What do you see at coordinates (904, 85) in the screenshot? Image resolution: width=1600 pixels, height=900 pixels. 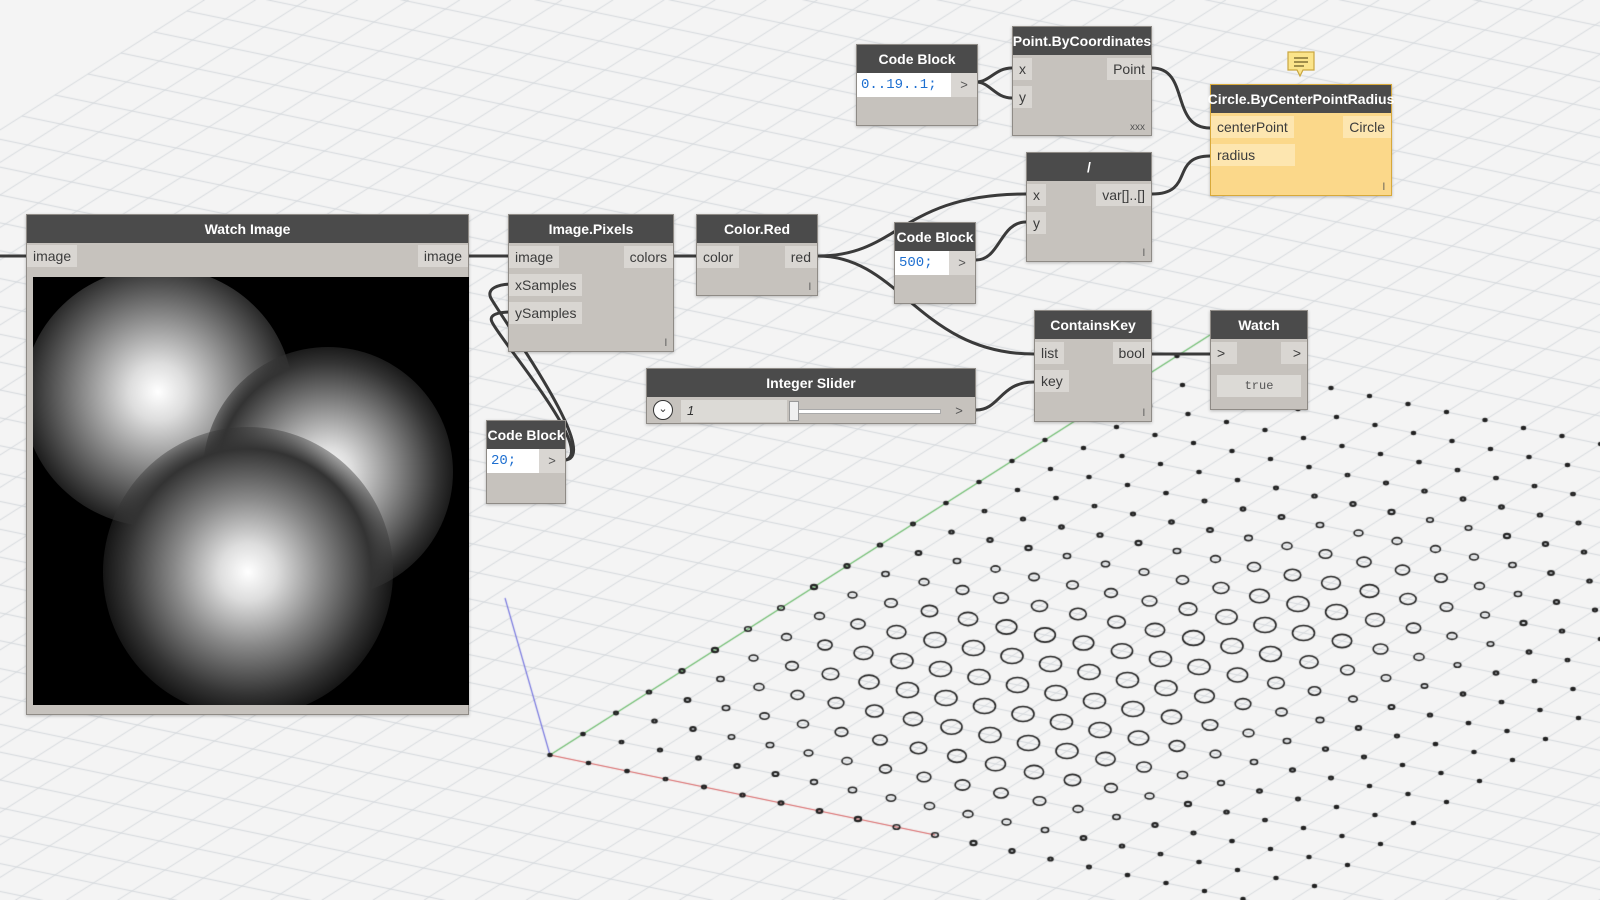 I see `code-editor: 0..19..1;` at bounding box center [904, 85].